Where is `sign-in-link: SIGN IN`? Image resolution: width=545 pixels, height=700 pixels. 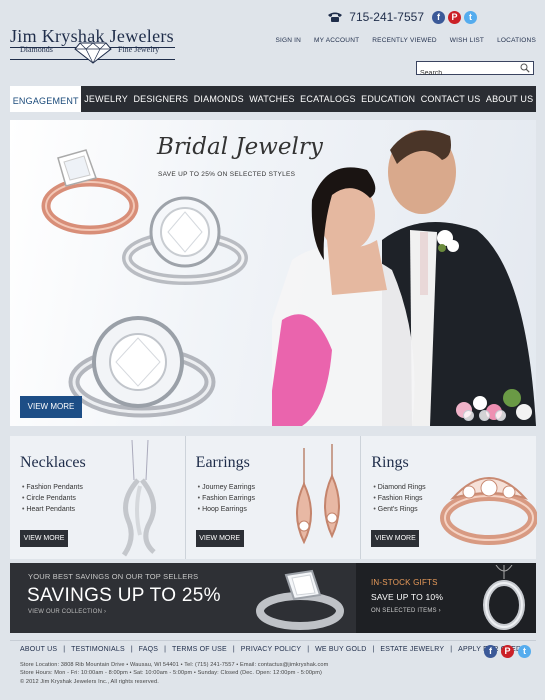 sign-in-link: SIGN IN is located at coordinates (288, 40).